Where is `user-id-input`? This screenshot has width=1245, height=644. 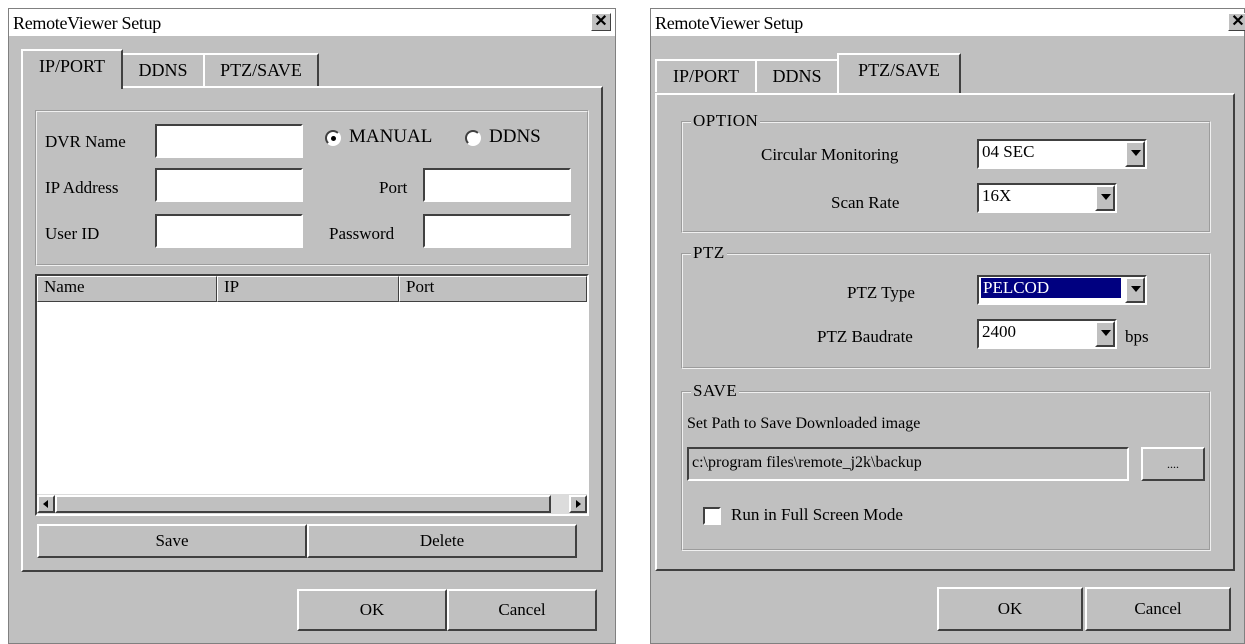
user-id-input is located at coordinates (229, 231).